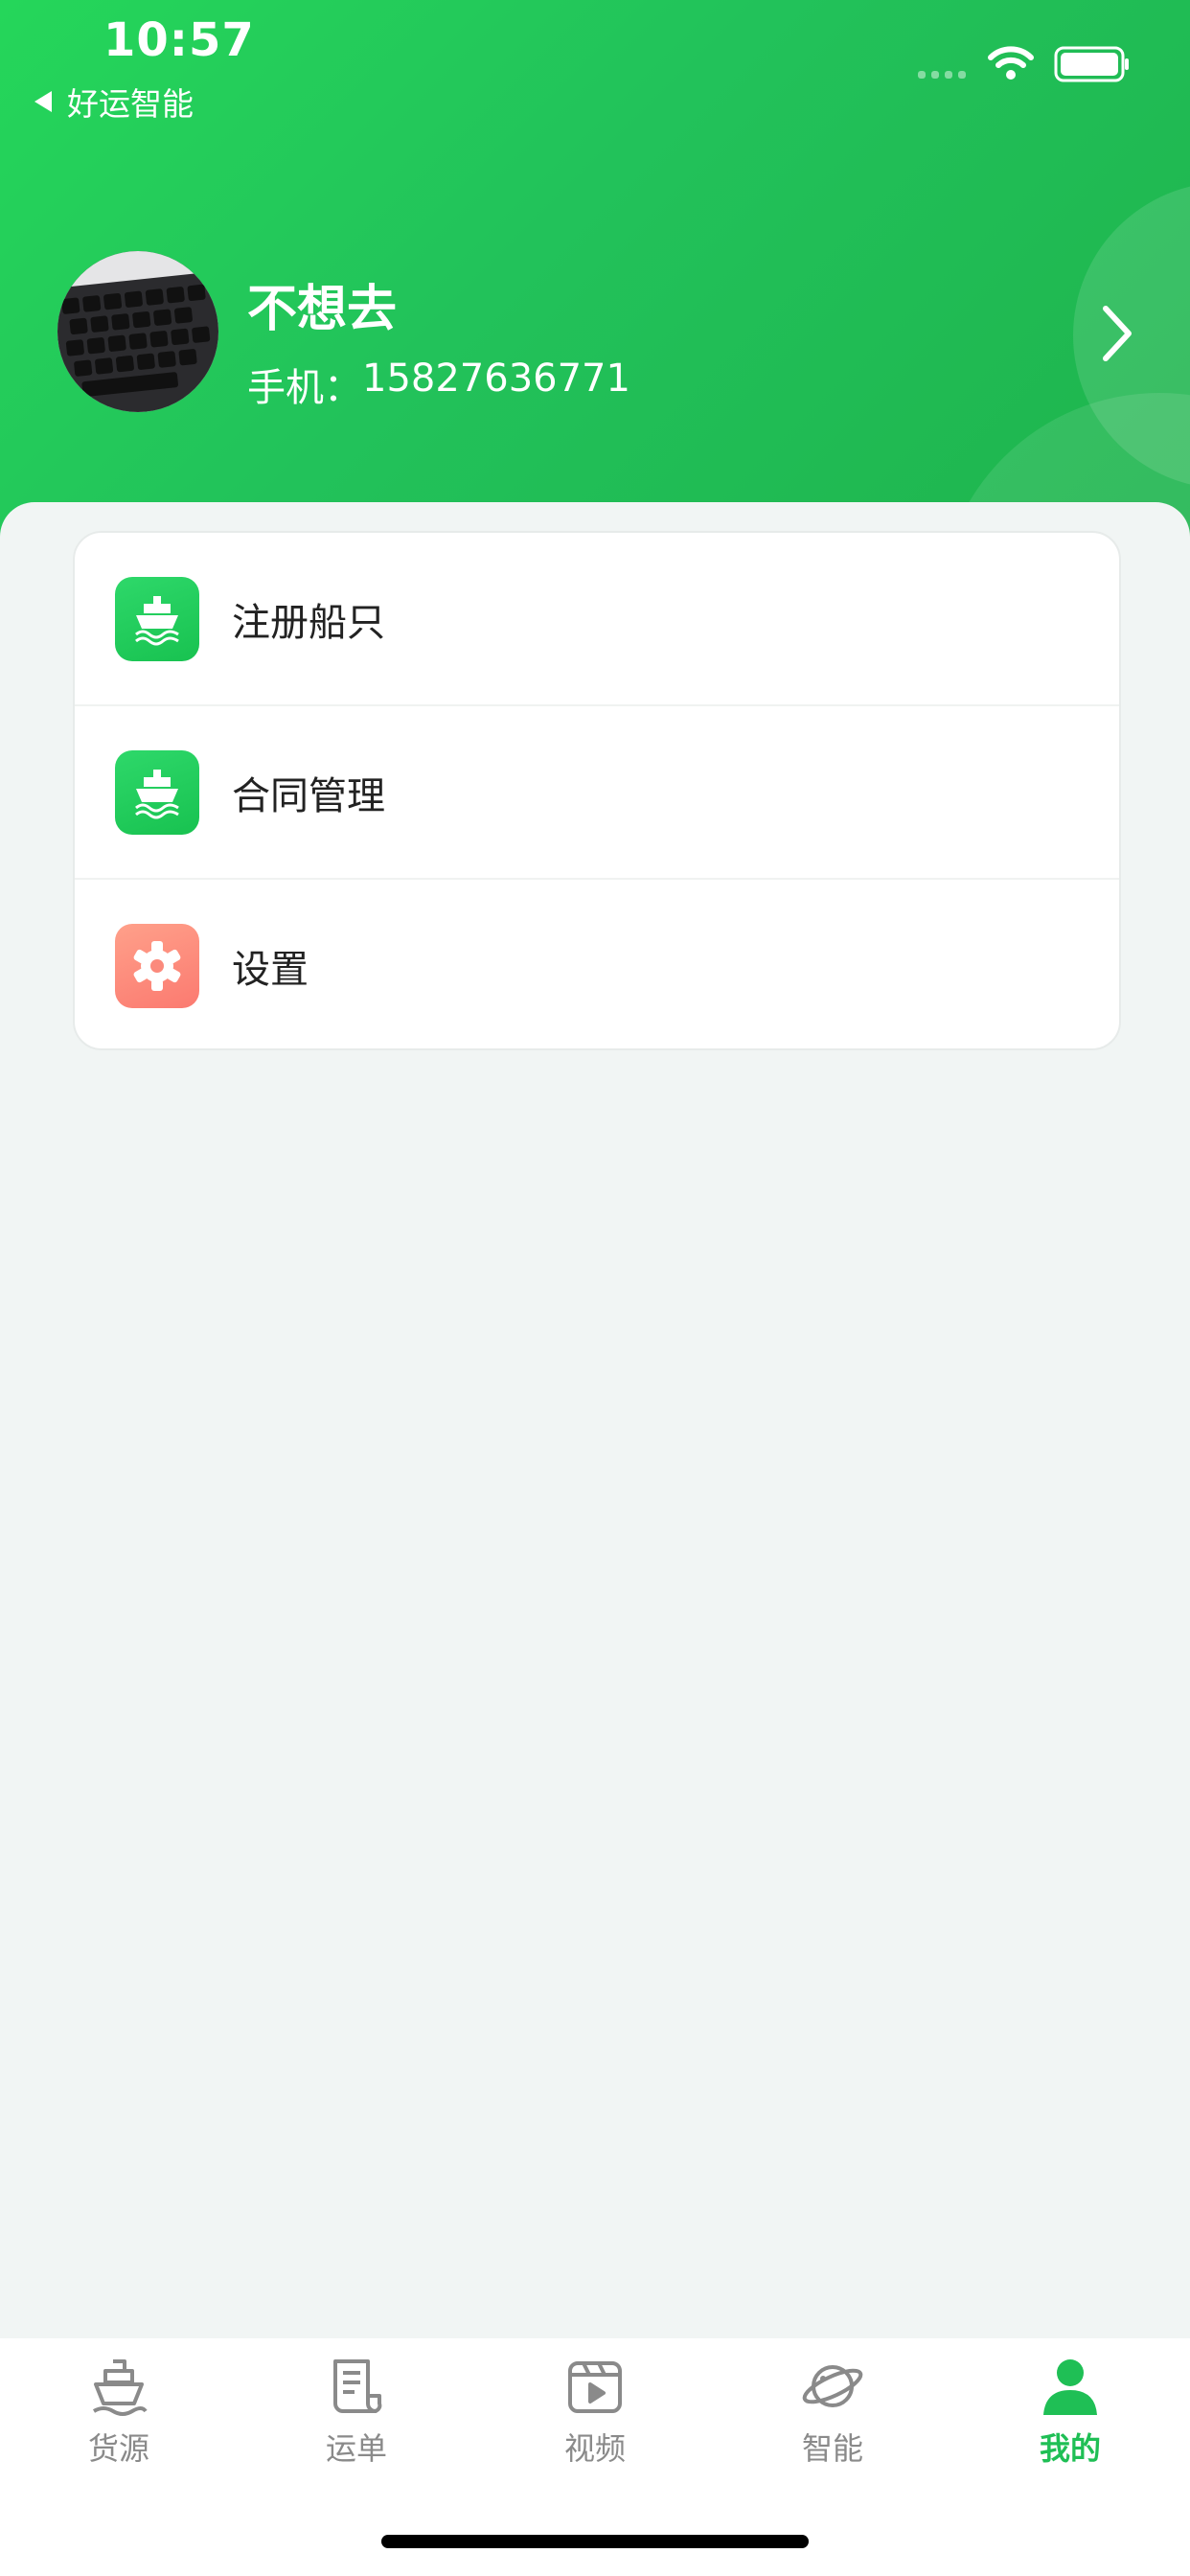 The image size is (1190, 2576). Describe the element at coordinates (43, 101) in the screenshot. I see `back-arrow-icon` at that location.